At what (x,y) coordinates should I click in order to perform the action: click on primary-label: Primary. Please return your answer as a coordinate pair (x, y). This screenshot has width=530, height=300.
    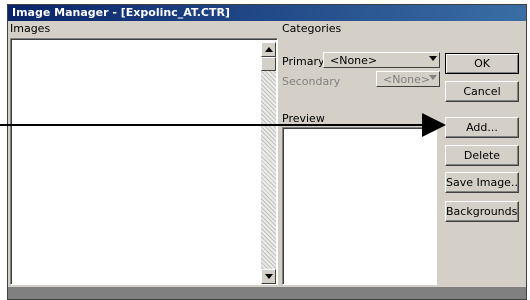
    Looking at the image, I should click on (303, 61).